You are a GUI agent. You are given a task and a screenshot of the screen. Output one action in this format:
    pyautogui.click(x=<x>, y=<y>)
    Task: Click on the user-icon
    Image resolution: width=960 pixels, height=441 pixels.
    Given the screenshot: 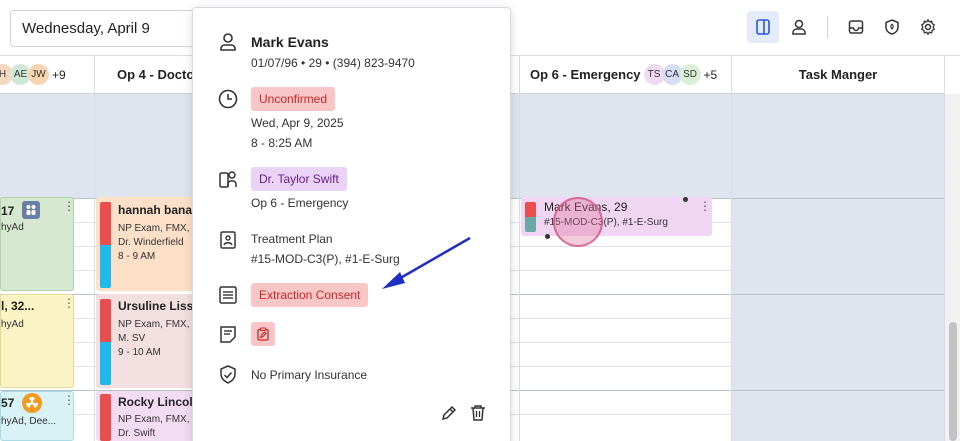 What is the action you would take?
    pyautogui.click(x=799, y=27)
    